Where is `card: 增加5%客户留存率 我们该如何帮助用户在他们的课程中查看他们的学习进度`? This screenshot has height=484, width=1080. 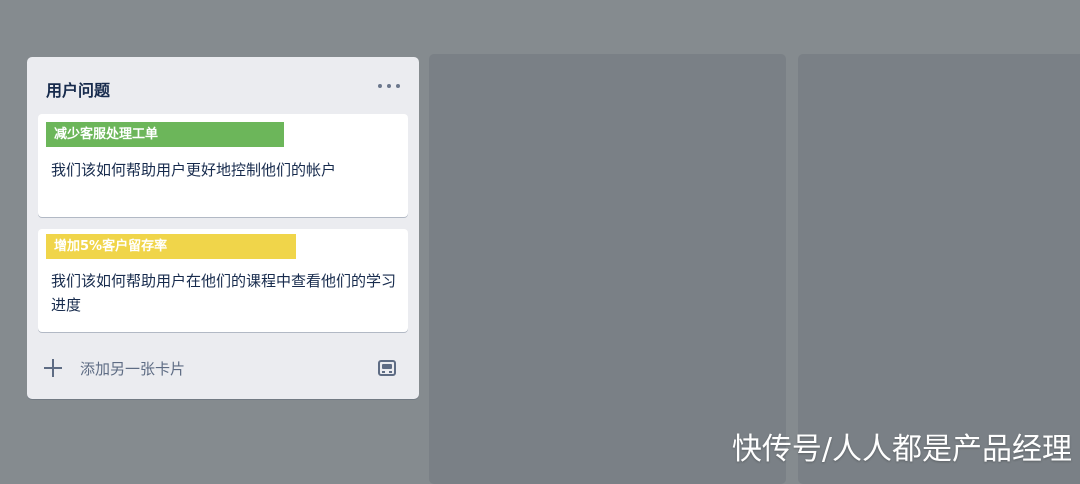 card: 增加5%客户留存率 我们该如何帮助用户在他们的课程中查看他们的学习进度 is located at coordinates (223, 280).